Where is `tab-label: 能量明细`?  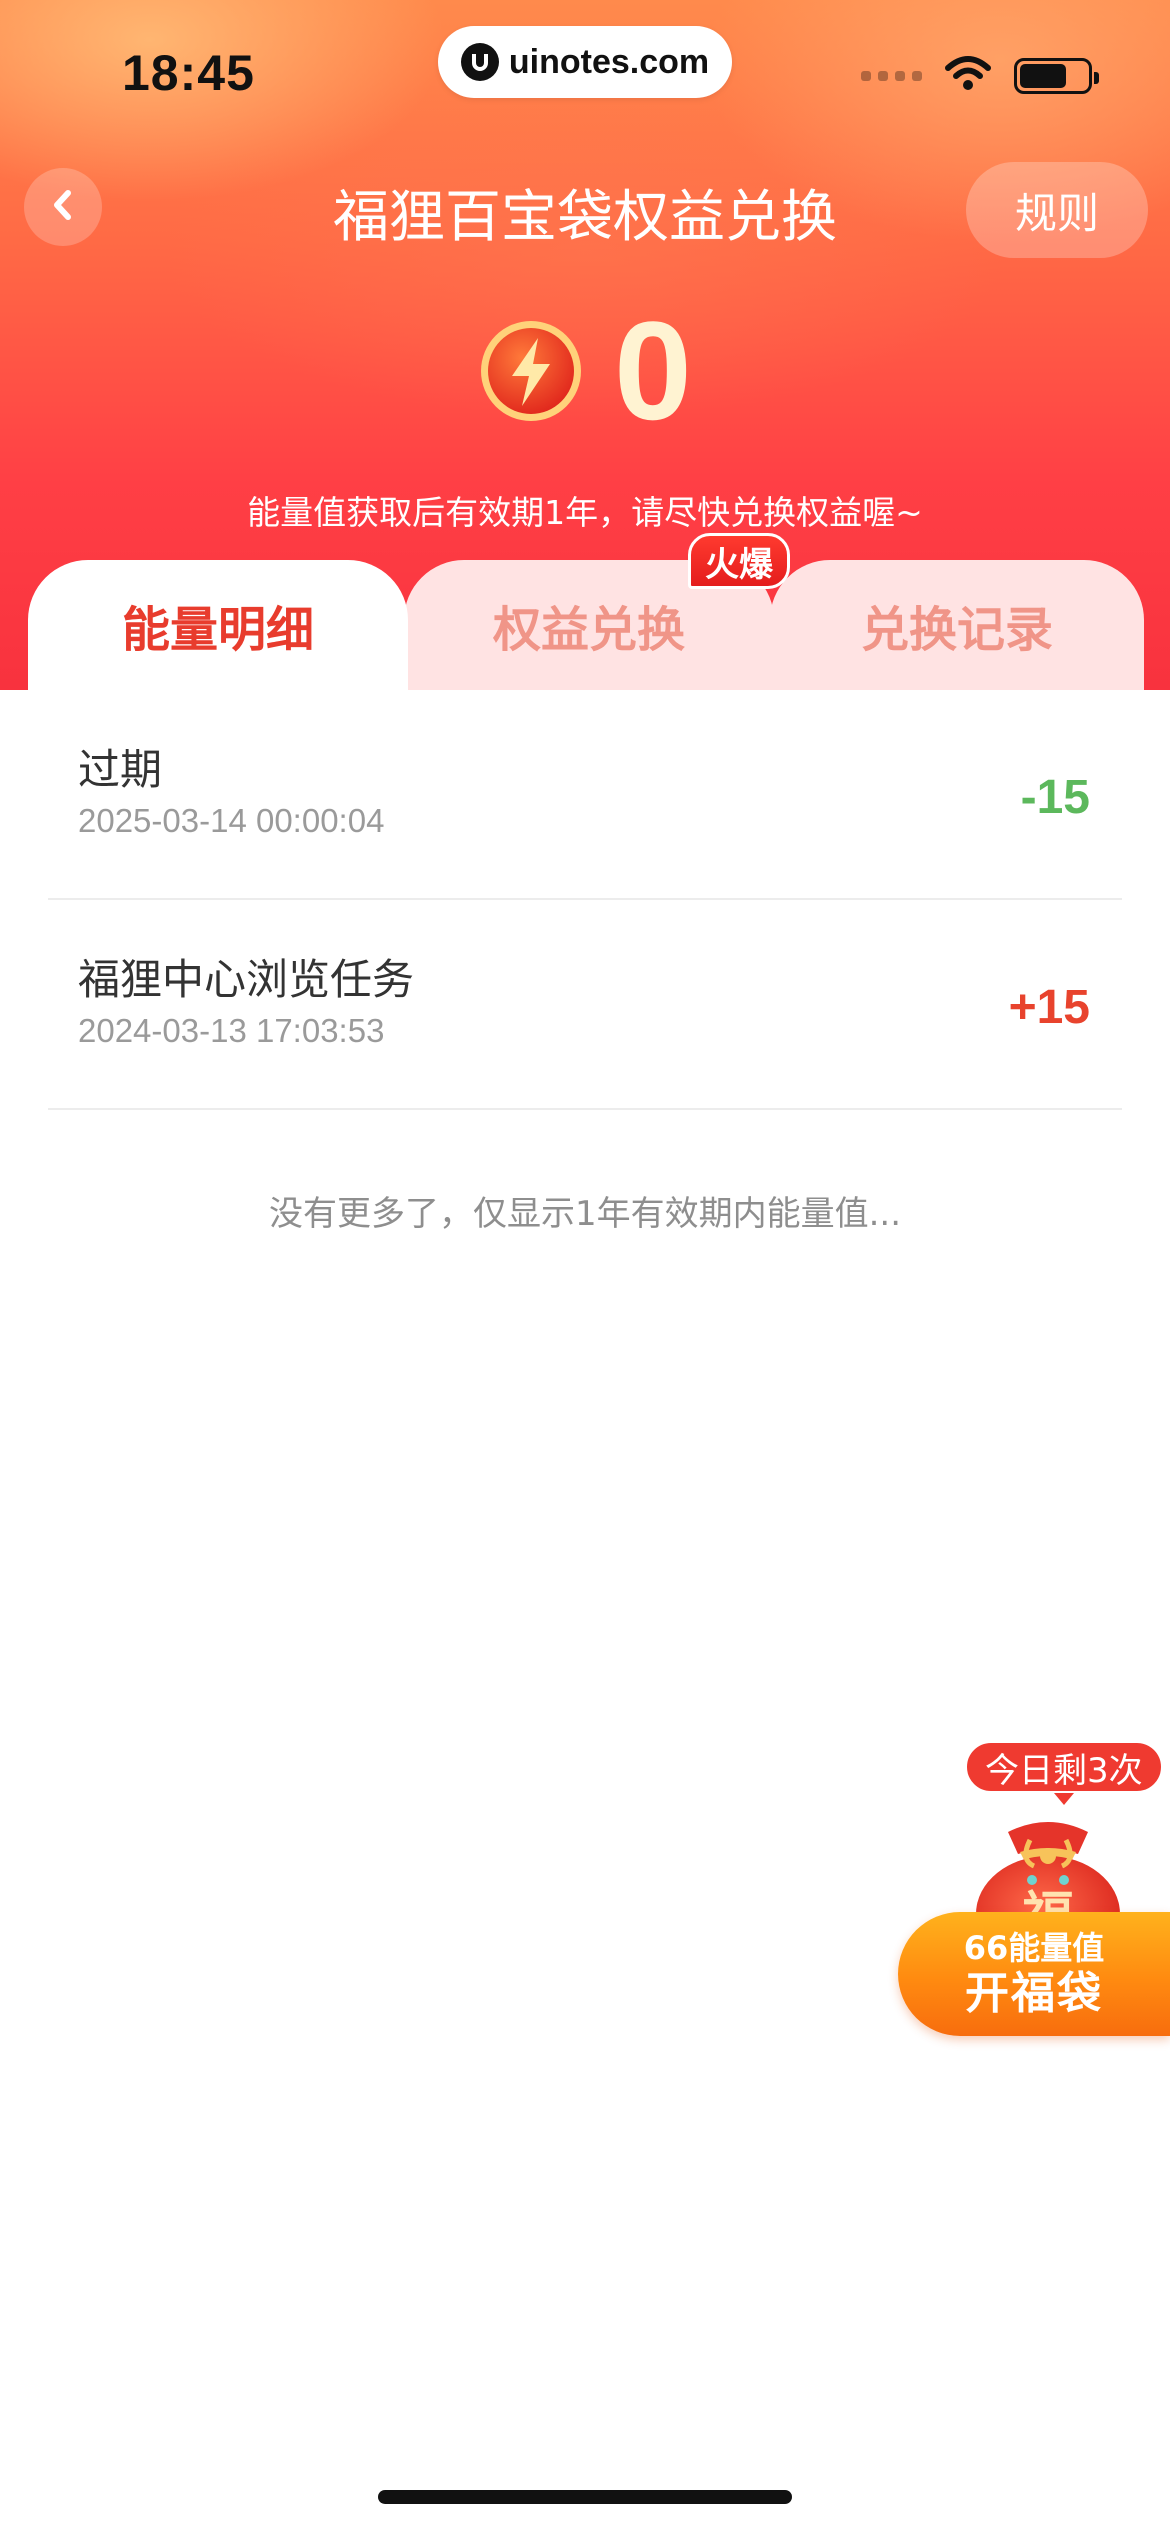 tab-label: 能量明细 is located at coordinates (217, 630).